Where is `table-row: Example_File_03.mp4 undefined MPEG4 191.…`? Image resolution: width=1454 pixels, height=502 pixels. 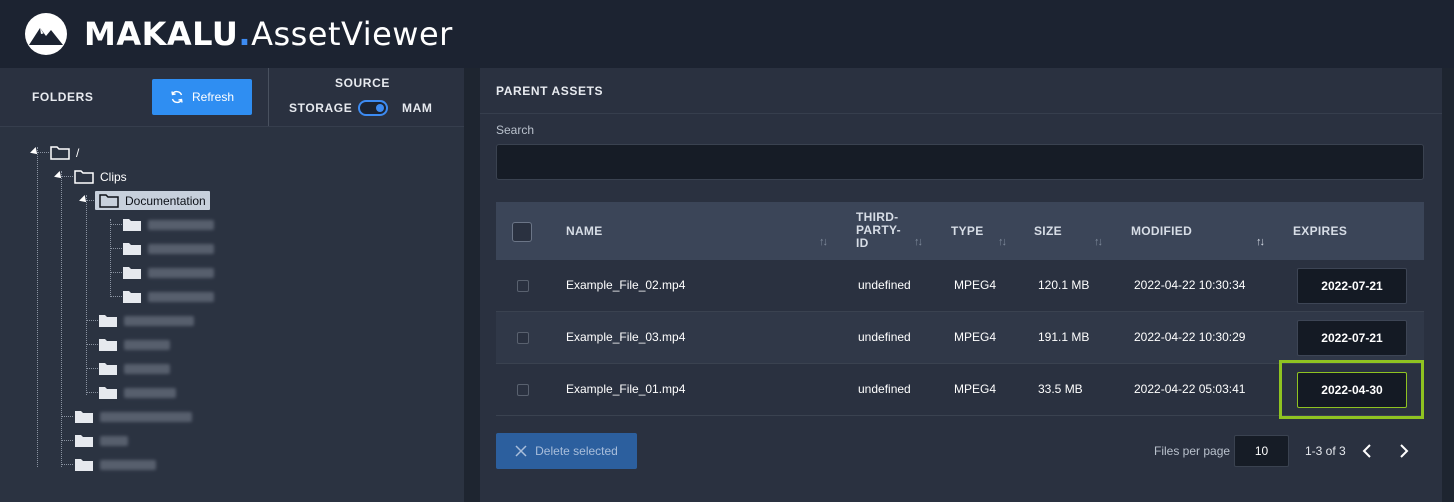
table-row: Example_File_03.mp4 undefined MPEG4 191.… is located at coordinates (960, 338).